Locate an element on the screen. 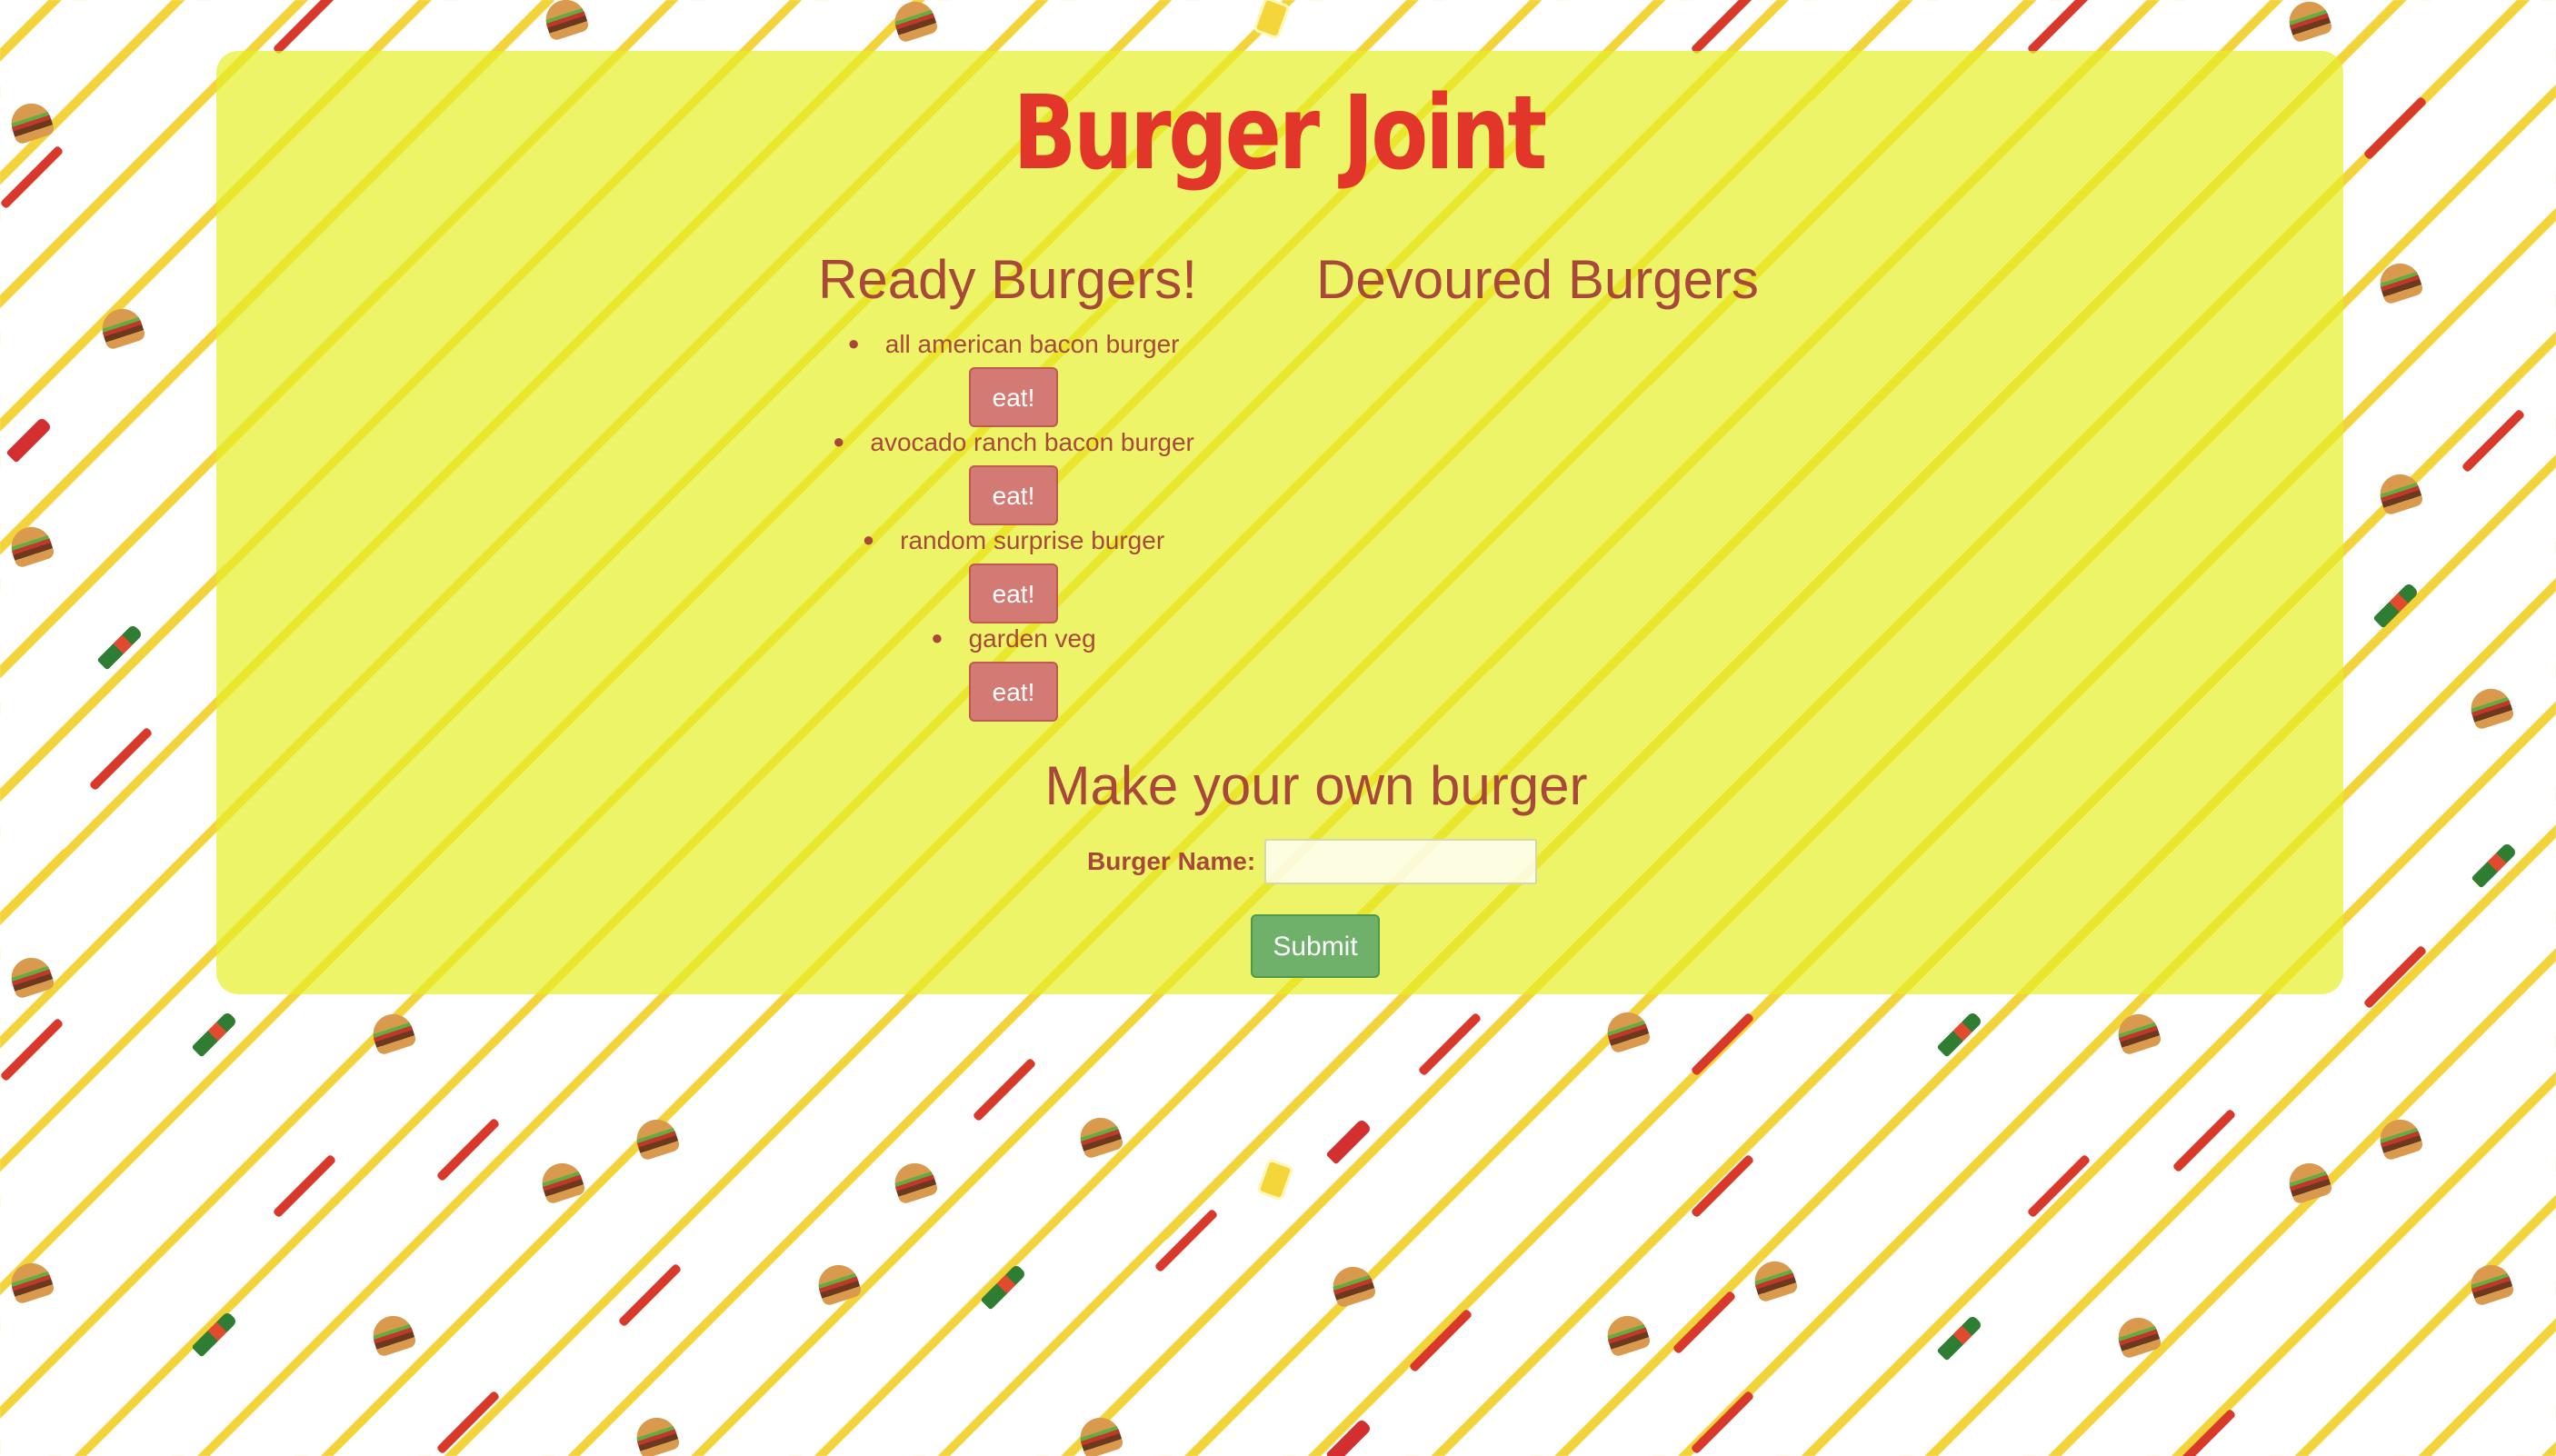  list-item: ● avocado ranch bacon burger eat! is located at coordinates (1013, 475).